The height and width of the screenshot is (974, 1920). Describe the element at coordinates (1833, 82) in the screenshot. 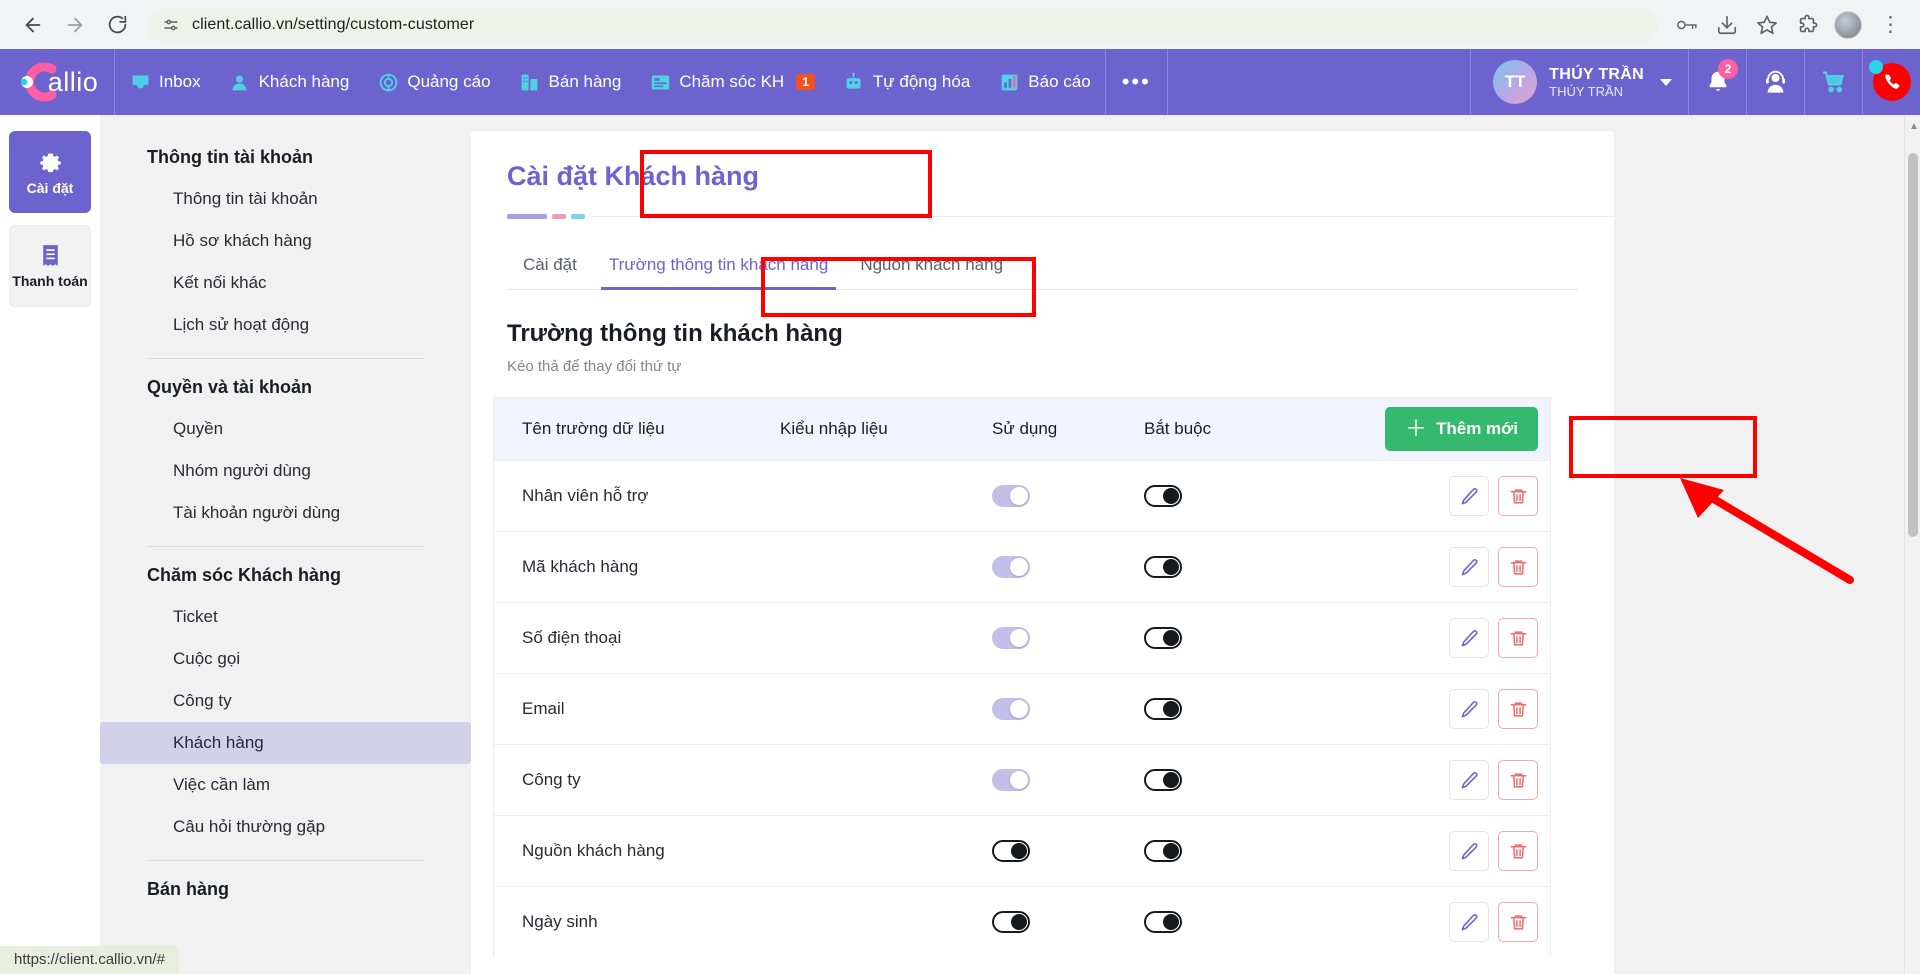

I see `cart-button` at that location.